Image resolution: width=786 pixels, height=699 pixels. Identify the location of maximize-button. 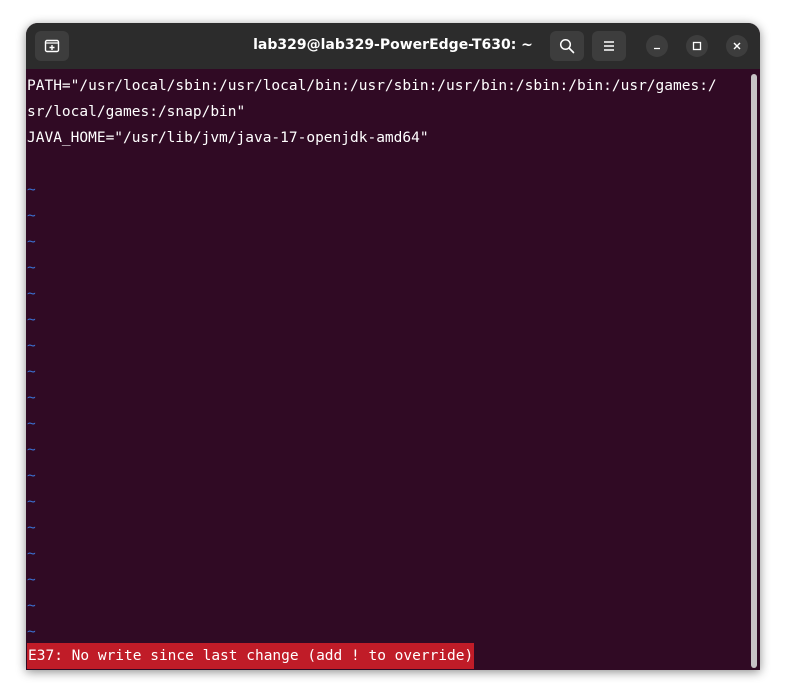
(697, 46).